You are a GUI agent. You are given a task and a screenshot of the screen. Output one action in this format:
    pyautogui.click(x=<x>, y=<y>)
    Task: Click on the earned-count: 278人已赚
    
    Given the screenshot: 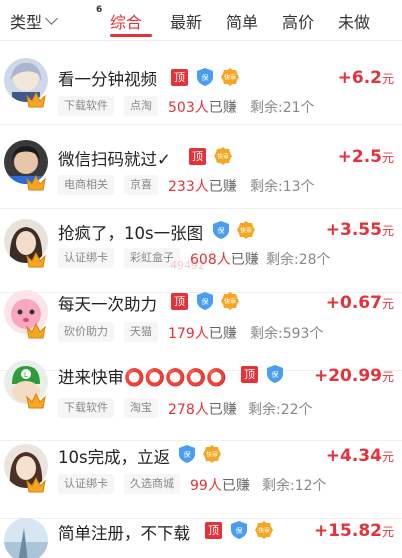 What is the action you would take?
    pyautogui.click(x=202, y=410)
    